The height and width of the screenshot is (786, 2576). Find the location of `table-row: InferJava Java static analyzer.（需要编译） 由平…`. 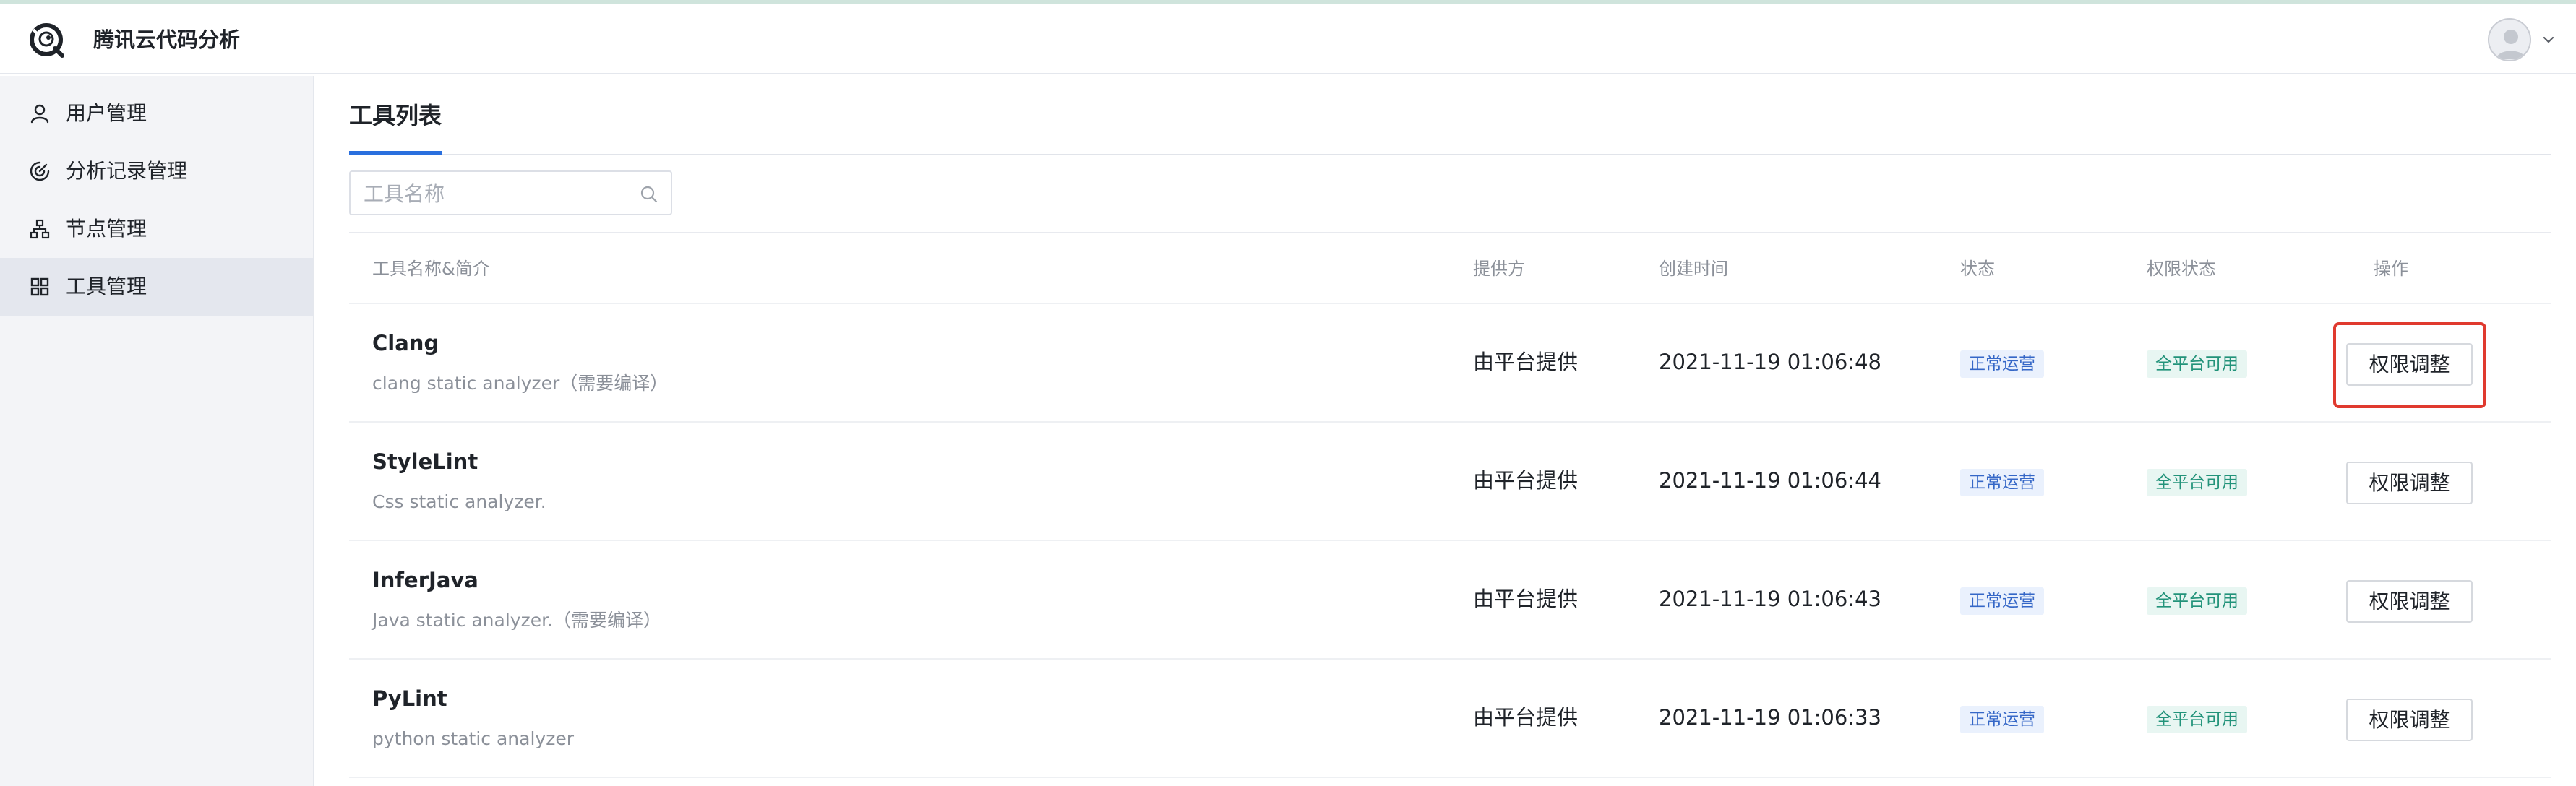

table-row: InferJava Java static analyzer.（需要编译） 由平… is located at coordinates (1450, 600).